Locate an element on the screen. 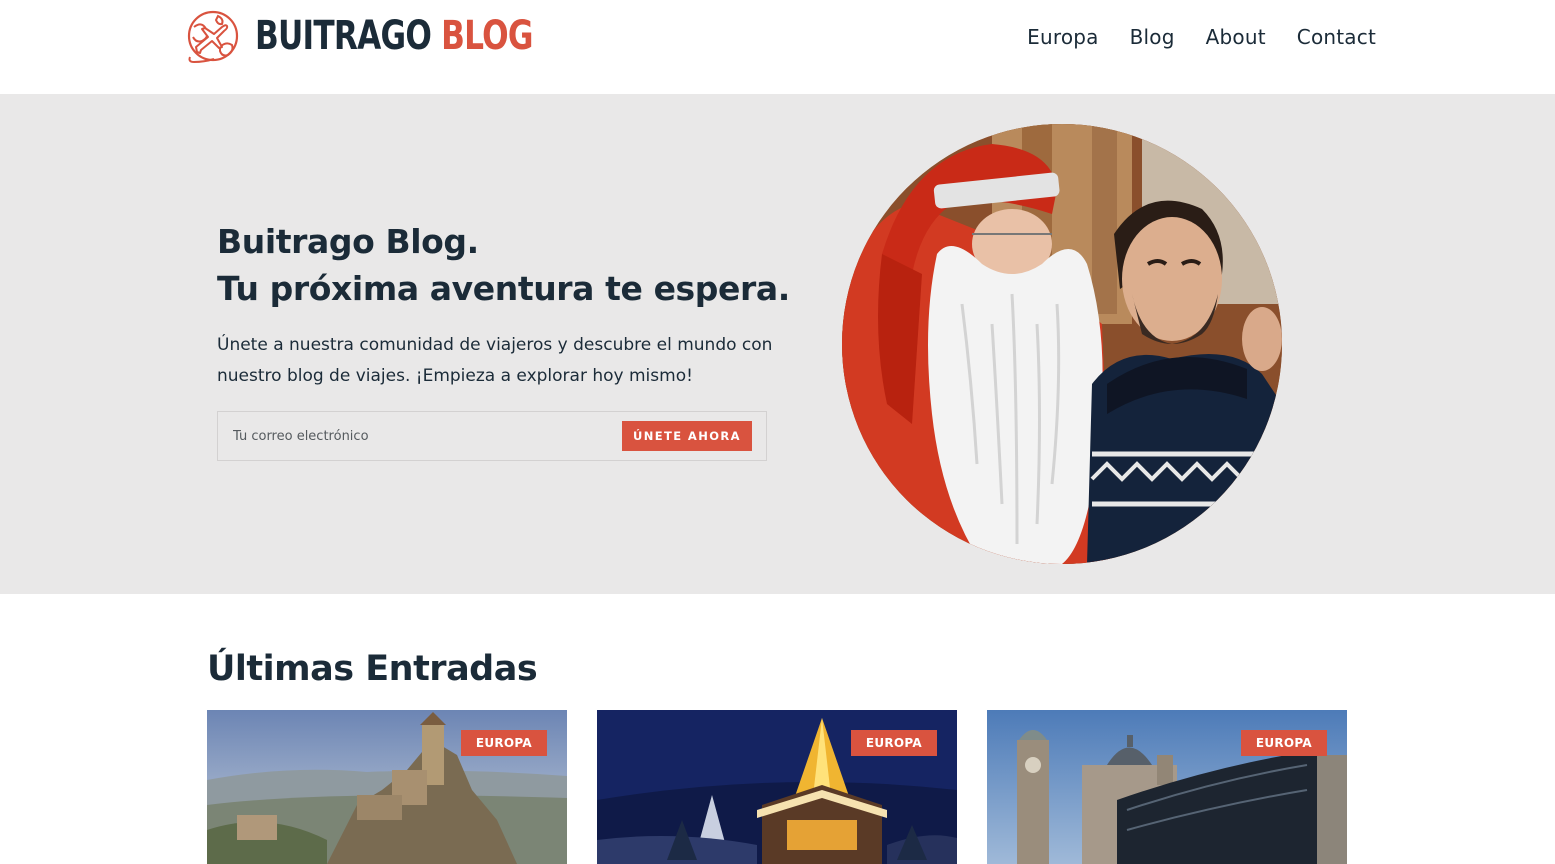 Image resolution: width=1555 pixels, height=864 pixels. nav-link-contact: Contact is located at coordinates (1336, 37).